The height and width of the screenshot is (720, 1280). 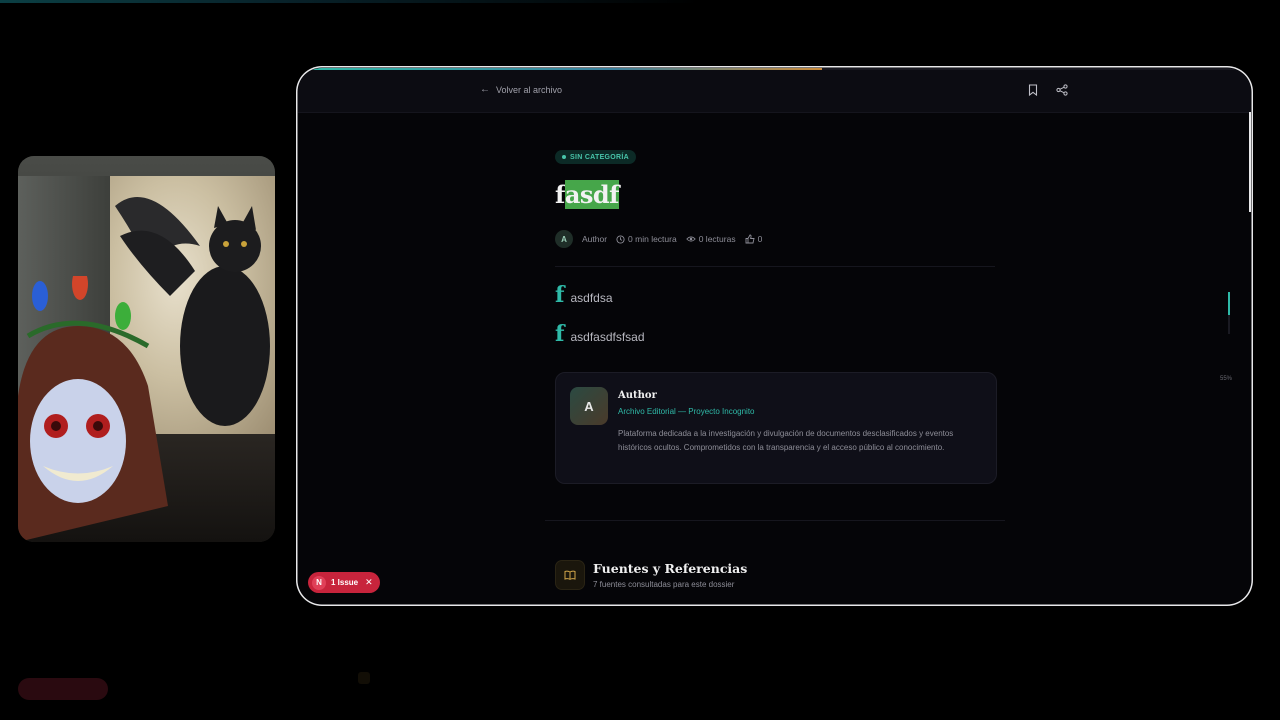 I want to click on next-logo-icon: N, so click(x=319, y=582).